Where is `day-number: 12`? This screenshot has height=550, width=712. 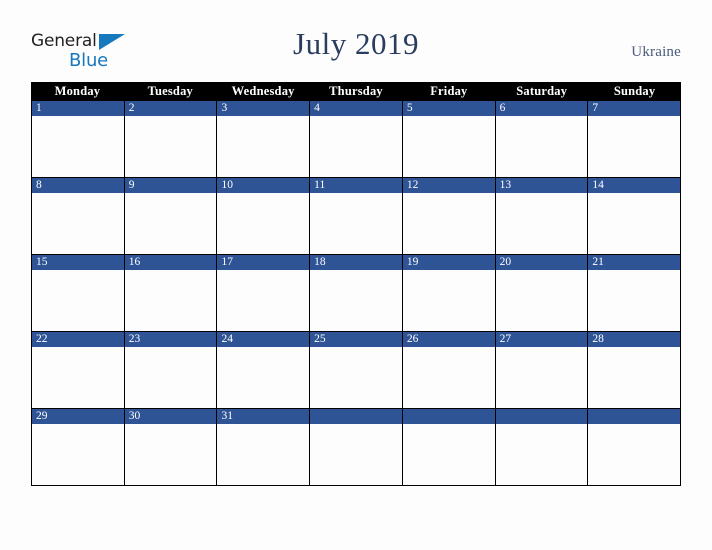
day-number: 12 is located at coordinates (448, 185).